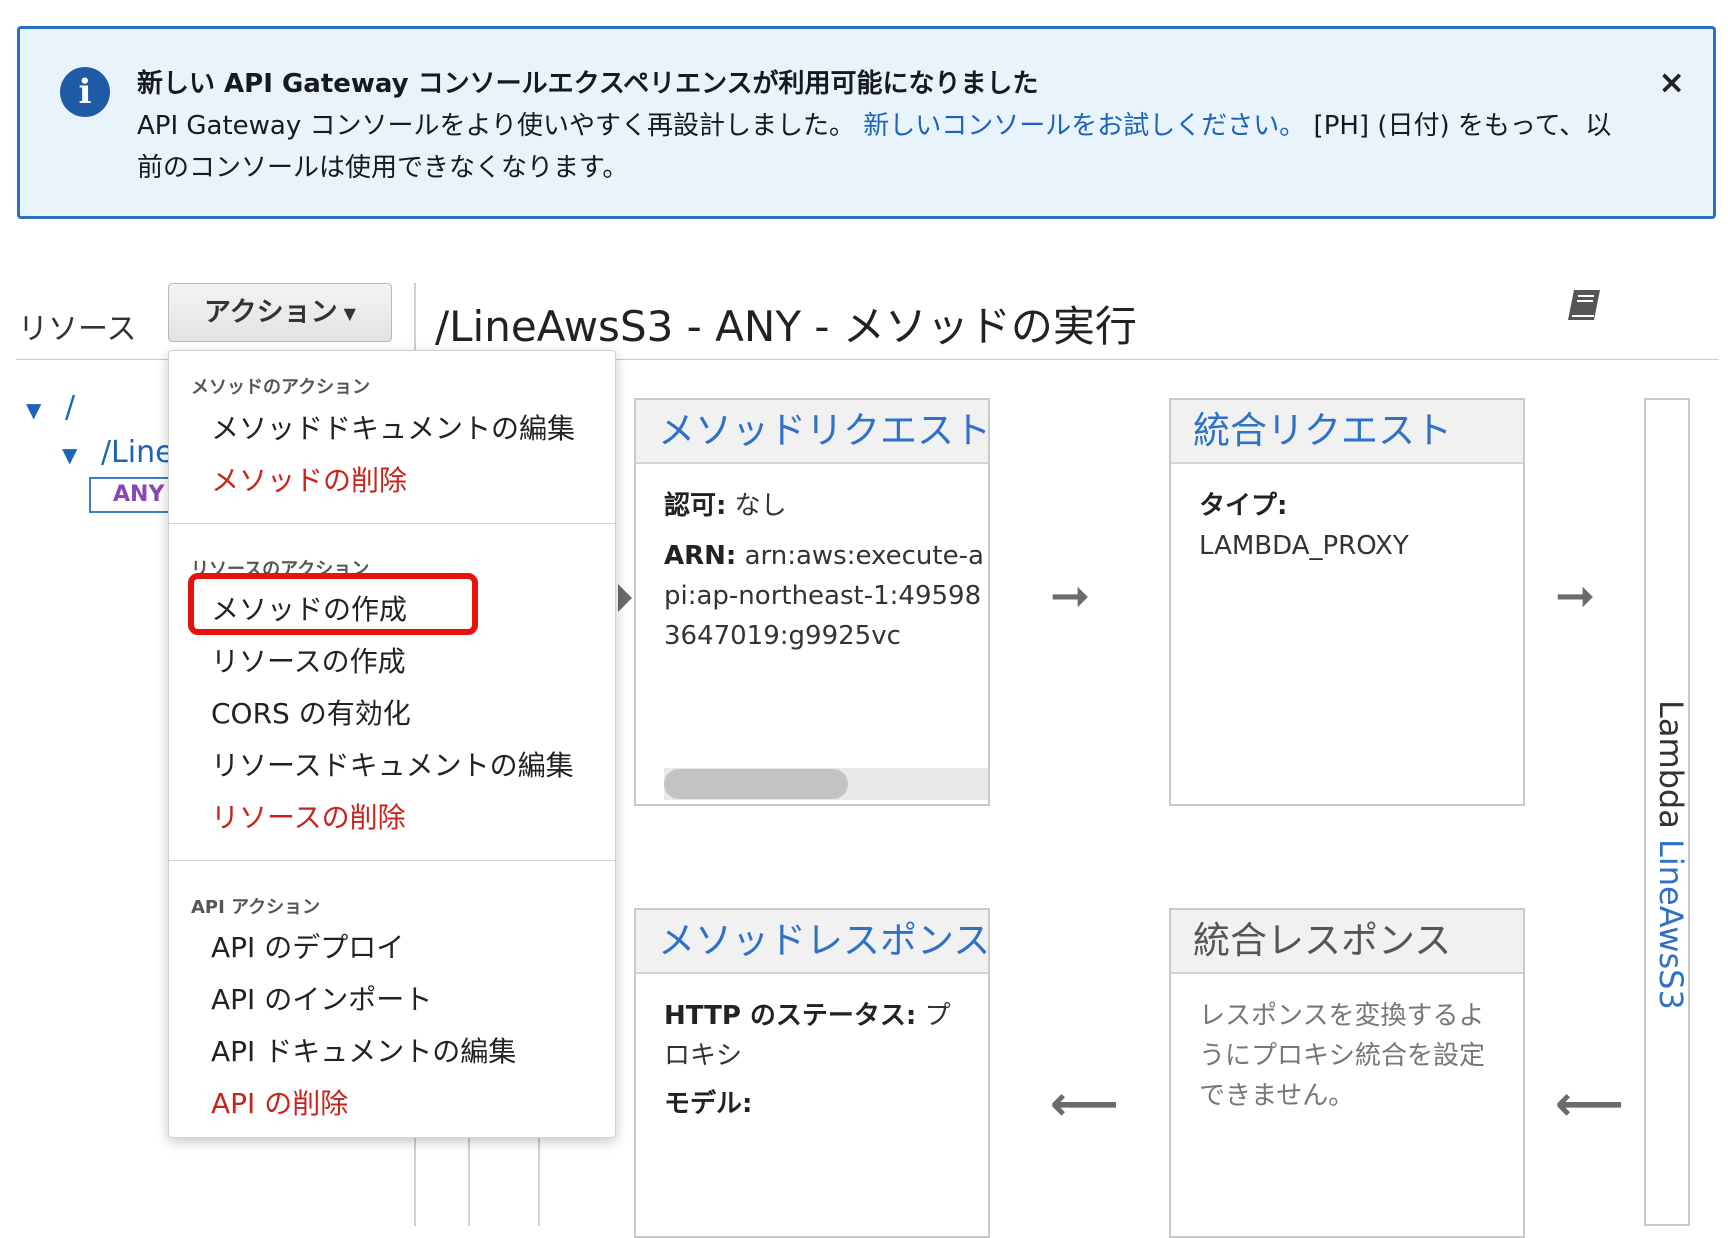 The height and width of the screenshot is (1238, 1728). What do you see at coordinates (1584, 306) in the screenshot?
I see `book-icon` at bounding box center [1584, 306].